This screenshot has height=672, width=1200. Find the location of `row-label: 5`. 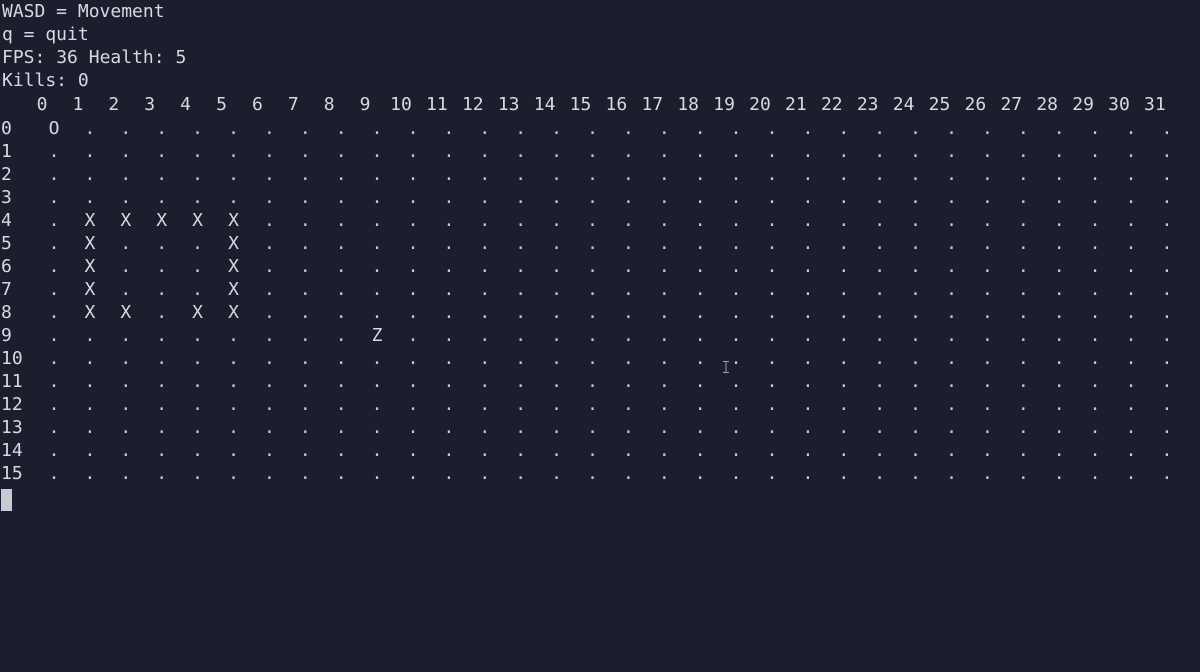

row-label: 5 is located at coordinates (6, 243).